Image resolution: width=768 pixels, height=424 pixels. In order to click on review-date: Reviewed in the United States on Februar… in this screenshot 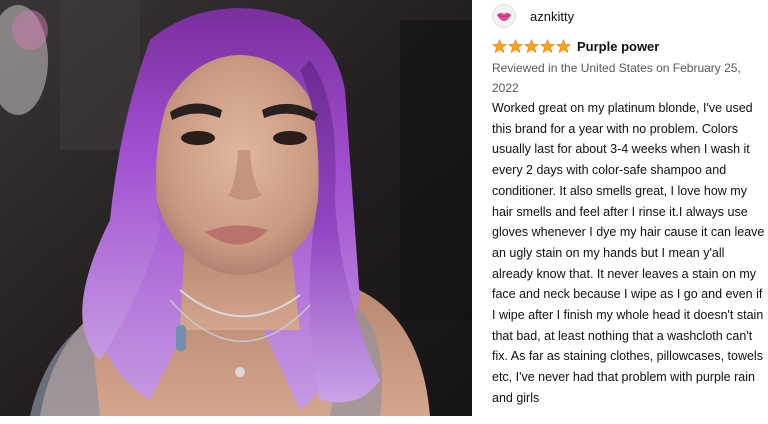, I will do `click(616, 78)`.